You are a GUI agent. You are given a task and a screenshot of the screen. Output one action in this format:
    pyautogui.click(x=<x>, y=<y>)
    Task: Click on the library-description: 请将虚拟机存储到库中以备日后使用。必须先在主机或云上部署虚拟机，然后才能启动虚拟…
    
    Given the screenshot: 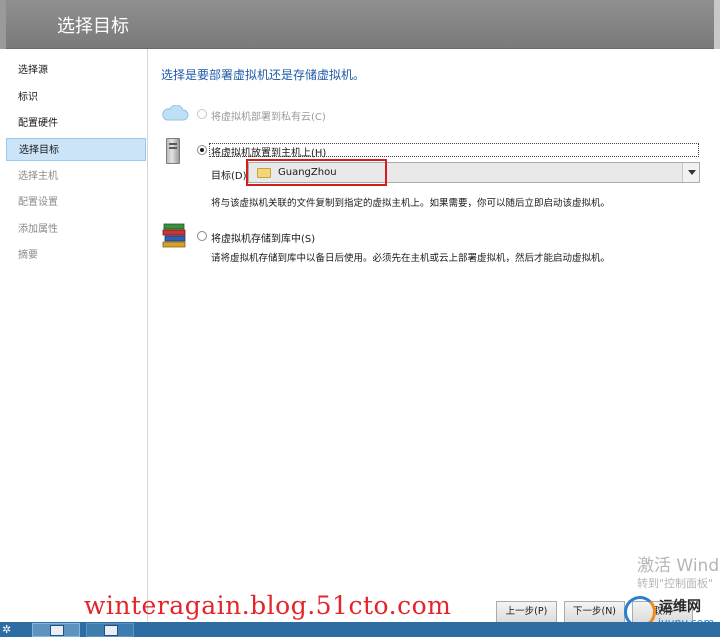 What is the action you would take?
    pyautogui.click(x=411, y=258)
    